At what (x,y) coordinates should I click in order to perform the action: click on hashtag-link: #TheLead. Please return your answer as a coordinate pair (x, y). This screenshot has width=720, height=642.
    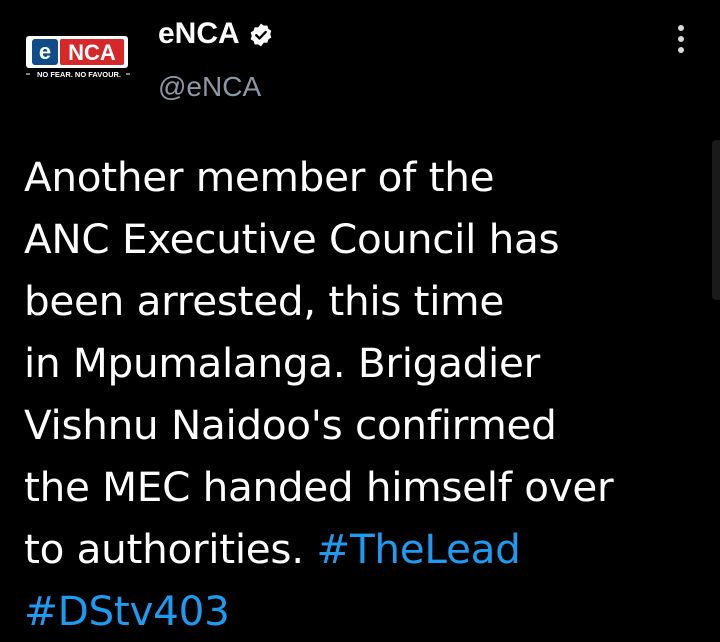
    Looking at the image, I should click on (418, 549).